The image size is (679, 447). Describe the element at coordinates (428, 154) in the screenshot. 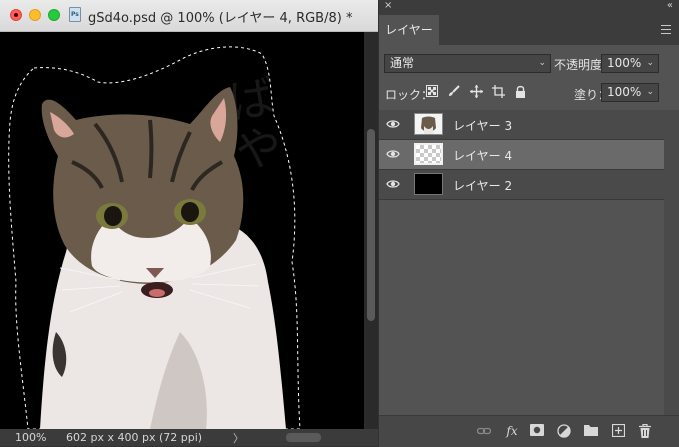

I see `layer-thumbnail-transparent` at that location.